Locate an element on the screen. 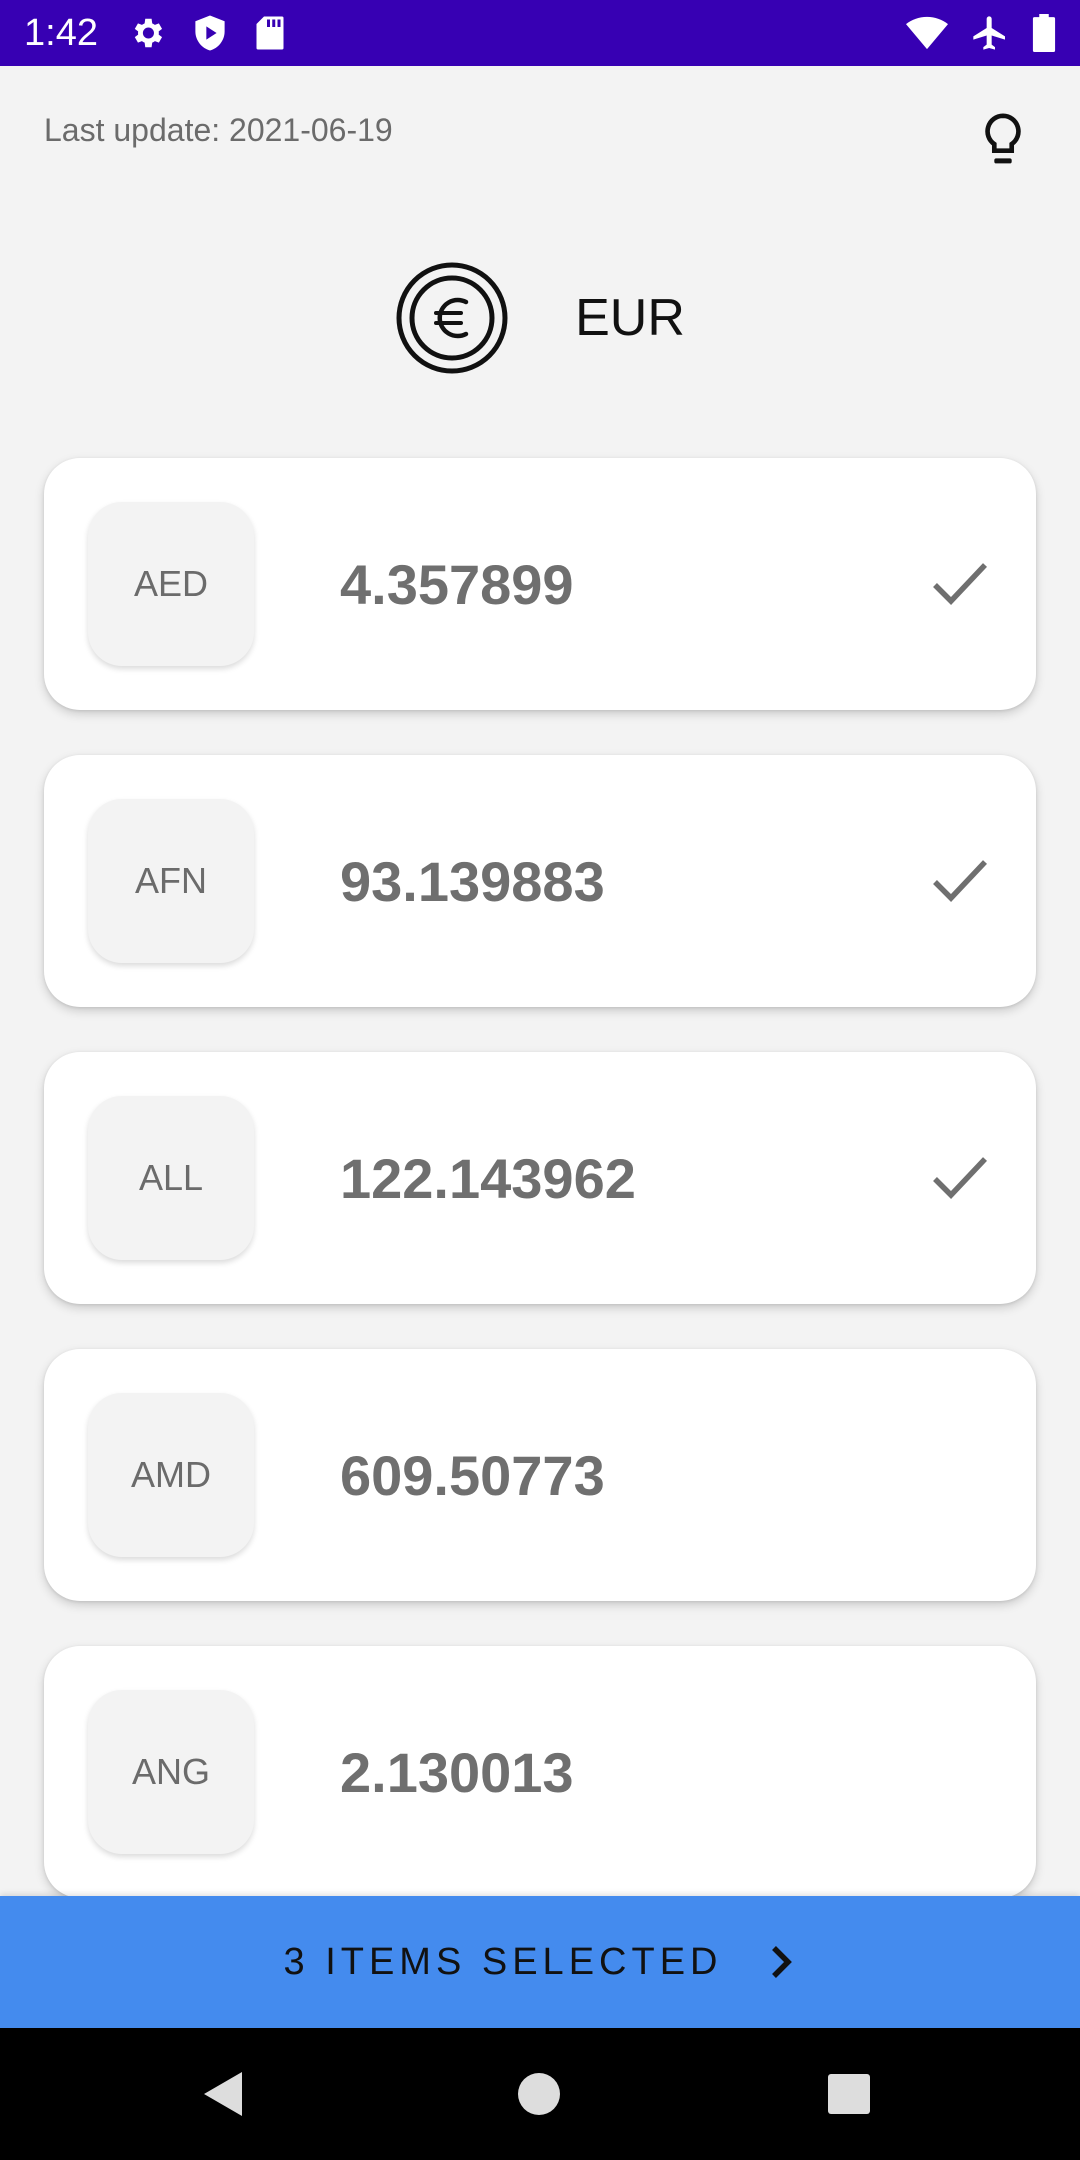 The width and height of the screenshot is (1080, 2160). currency-card-aed: AED 4.357899 is located at coordinates (540, 584).